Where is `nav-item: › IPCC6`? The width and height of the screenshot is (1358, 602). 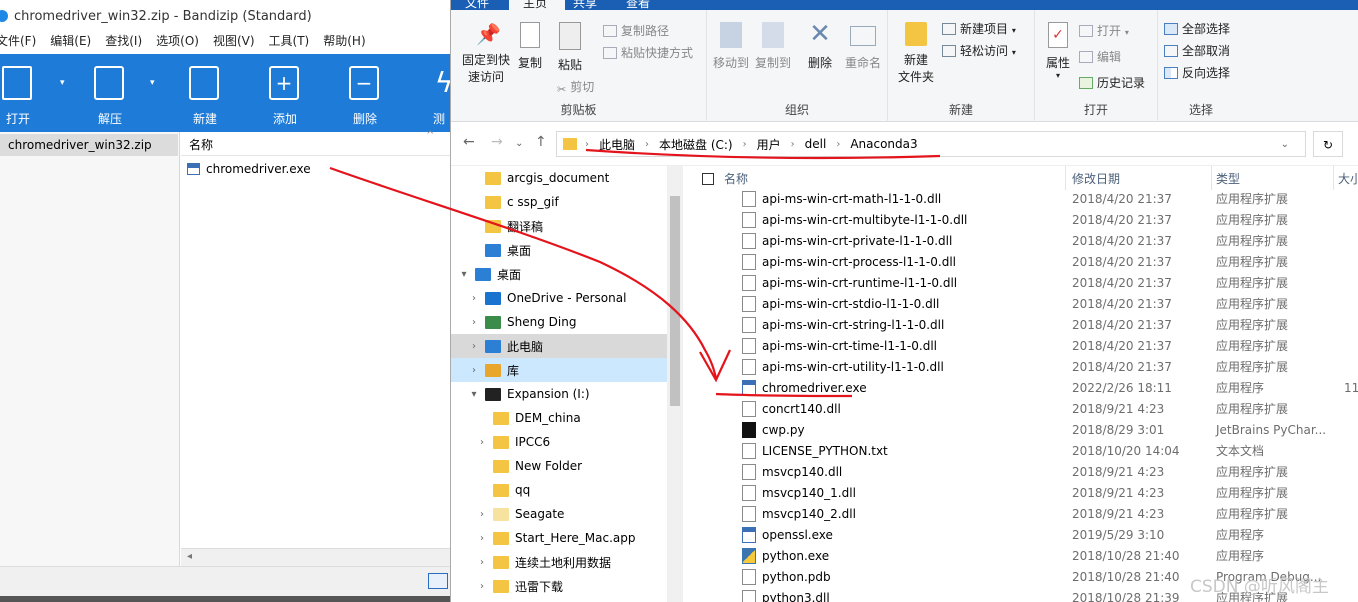 nav-item: › IPCC6 is located at coordinates (559, 442).